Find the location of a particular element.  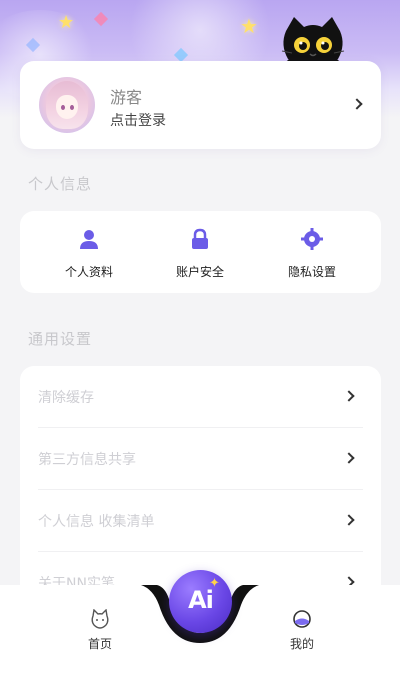

profile-card is located at coordinates (200, 105).